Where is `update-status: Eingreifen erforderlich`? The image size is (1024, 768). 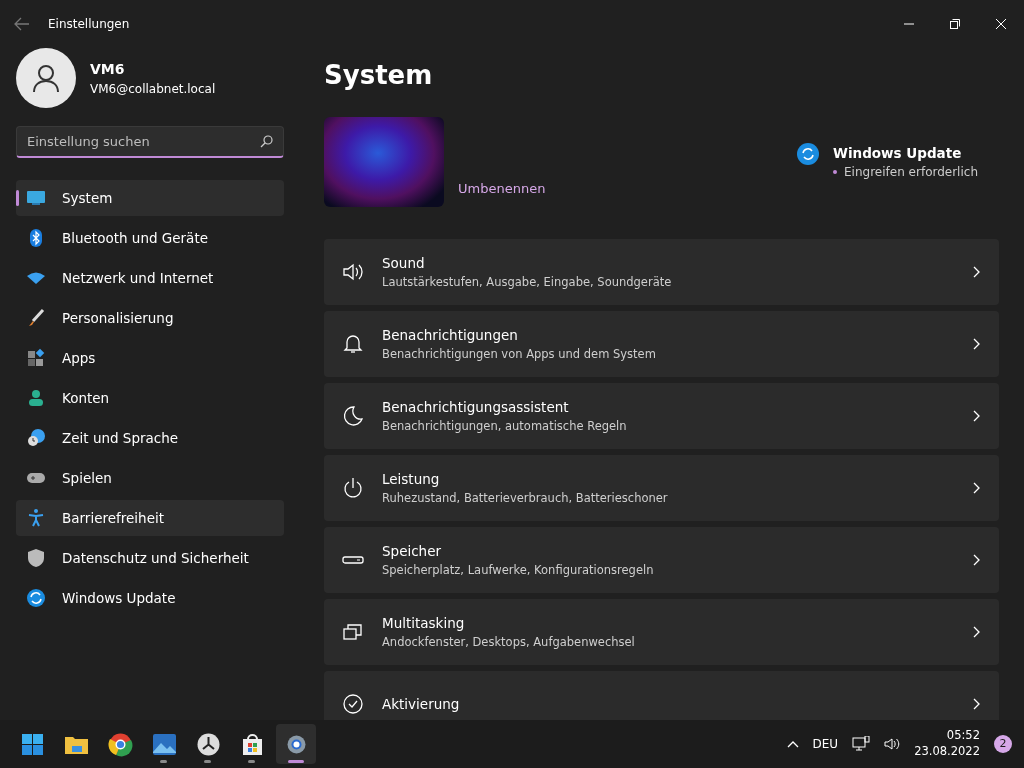
update-status: Eingreifen erforderlich is located at coordinates (911, 173).